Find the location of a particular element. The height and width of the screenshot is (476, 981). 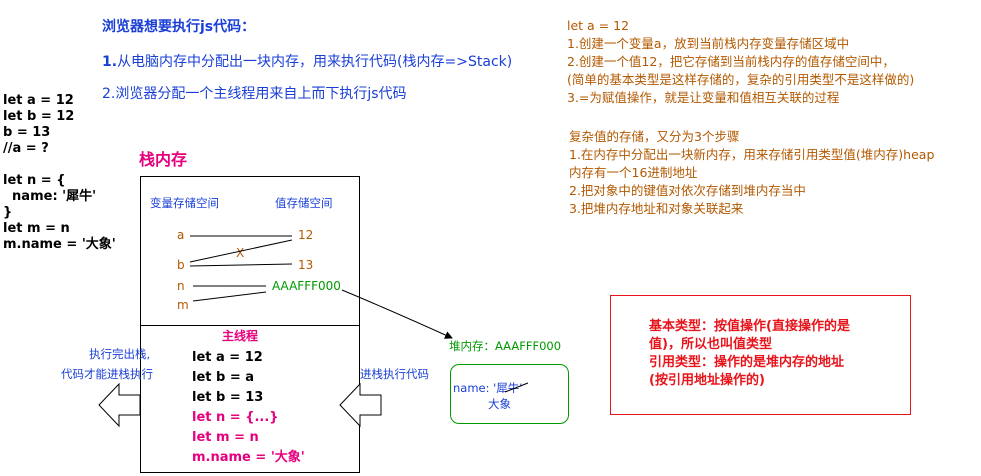

link-m-address is located at coordinates (229, 296).